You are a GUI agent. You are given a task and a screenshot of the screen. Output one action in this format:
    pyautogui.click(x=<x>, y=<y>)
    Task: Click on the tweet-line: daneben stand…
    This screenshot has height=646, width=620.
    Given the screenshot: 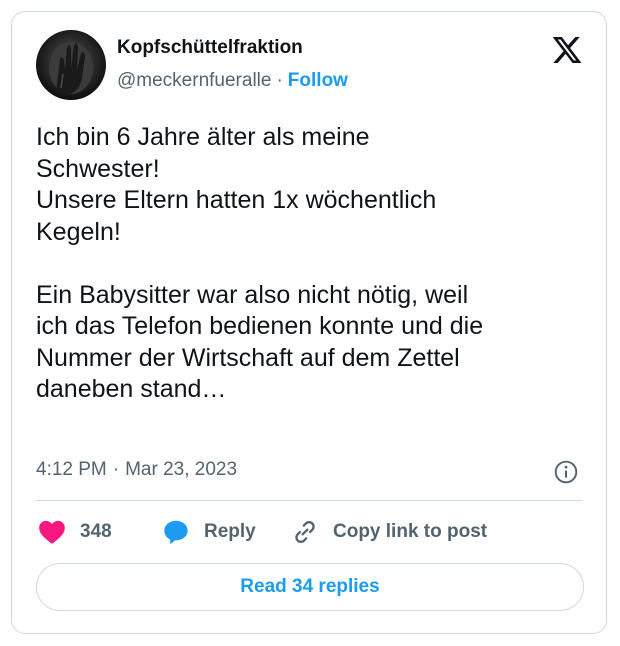 What is the action you would take?
    pyautogui.click(x=131, y=389)
    